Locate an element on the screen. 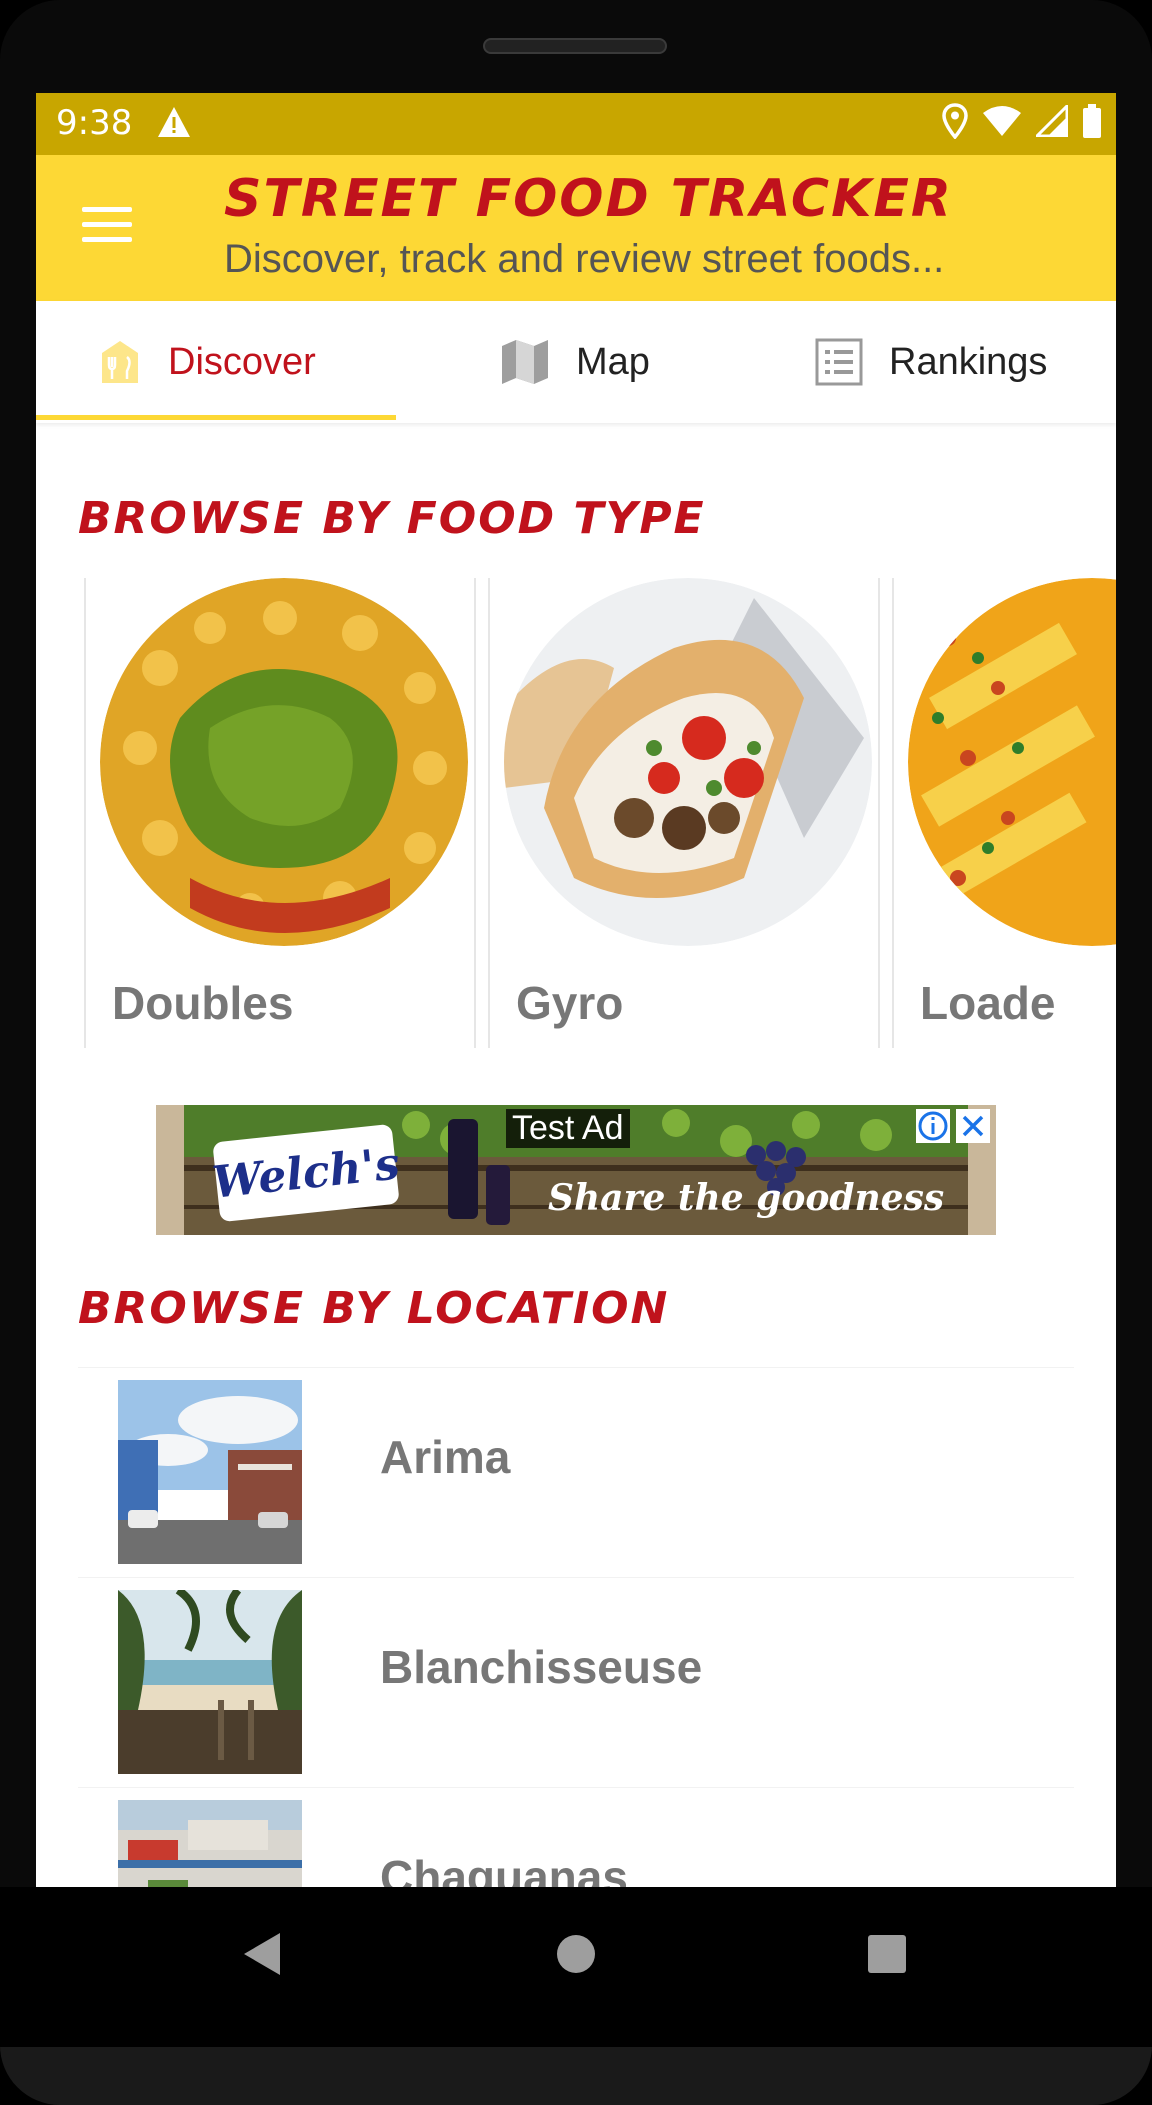 This screenshot has width=1152, height=2105. ad-slogan: Share the goodness is located at coordinates (746, 1198).